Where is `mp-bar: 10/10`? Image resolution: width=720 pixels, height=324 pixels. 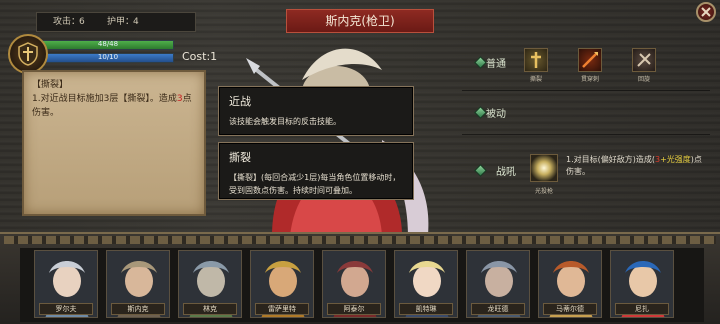 mp-bar: 10/10 is located at coordinates (108, 58).